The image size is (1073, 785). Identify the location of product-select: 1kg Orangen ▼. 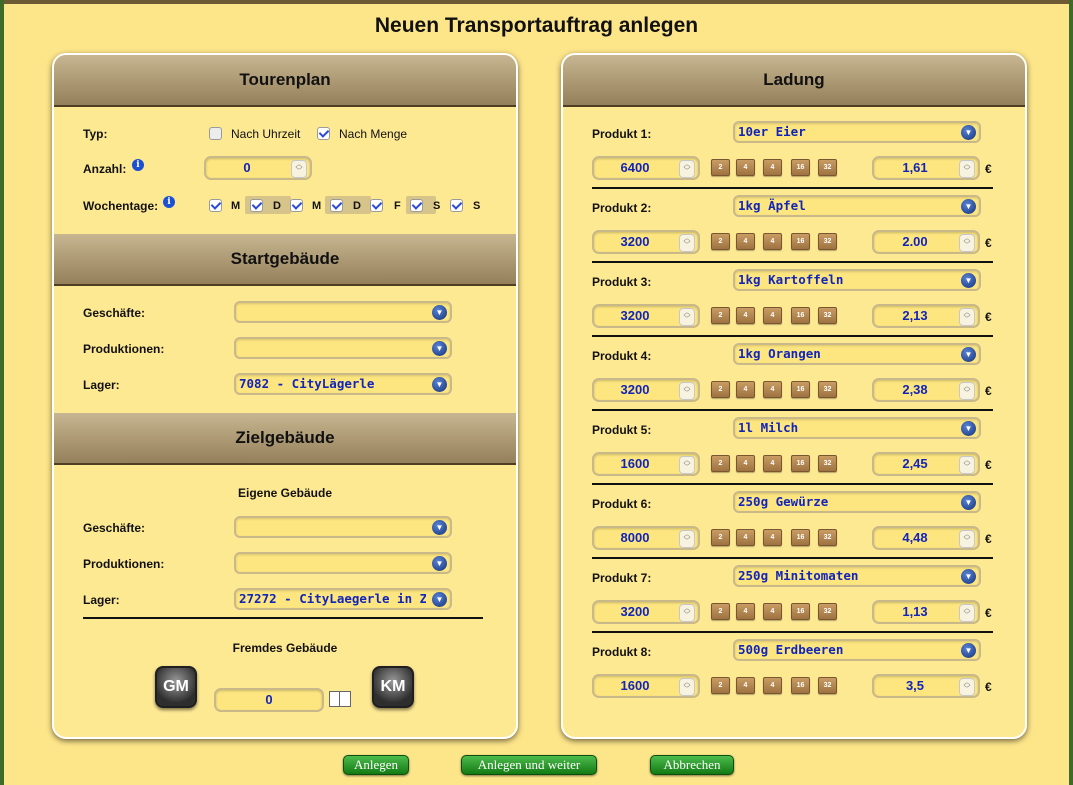
(857, 354).